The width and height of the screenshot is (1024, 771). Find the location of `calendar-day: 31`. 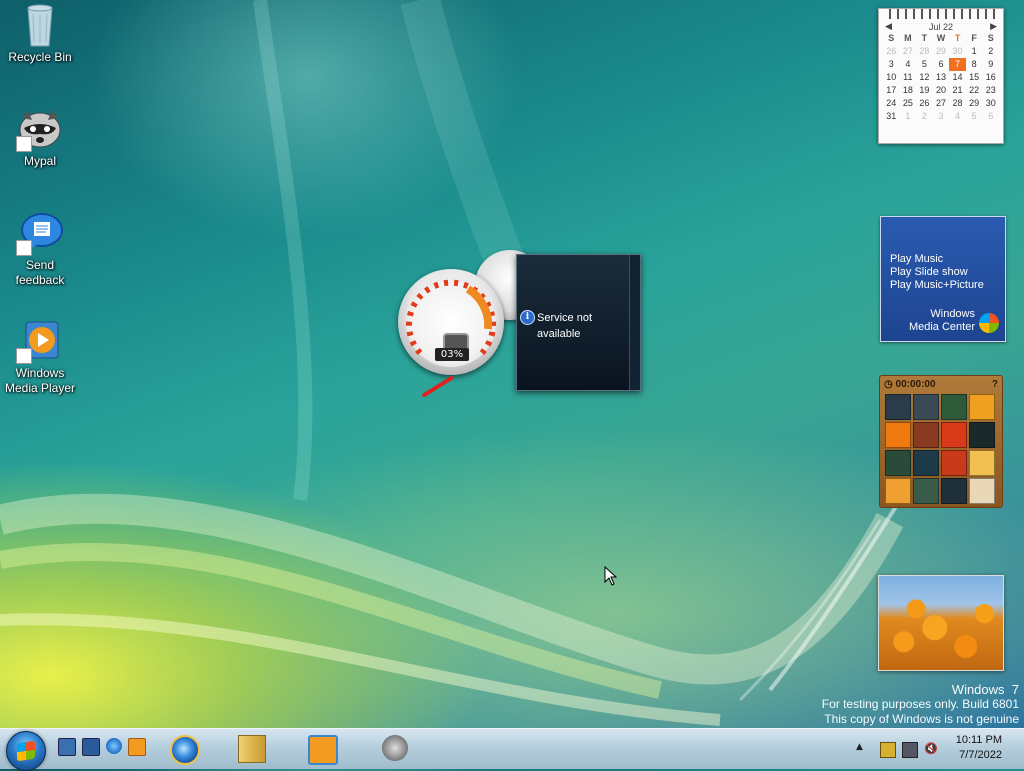

calendar-day: 31 is located at coordinates (891, 116).